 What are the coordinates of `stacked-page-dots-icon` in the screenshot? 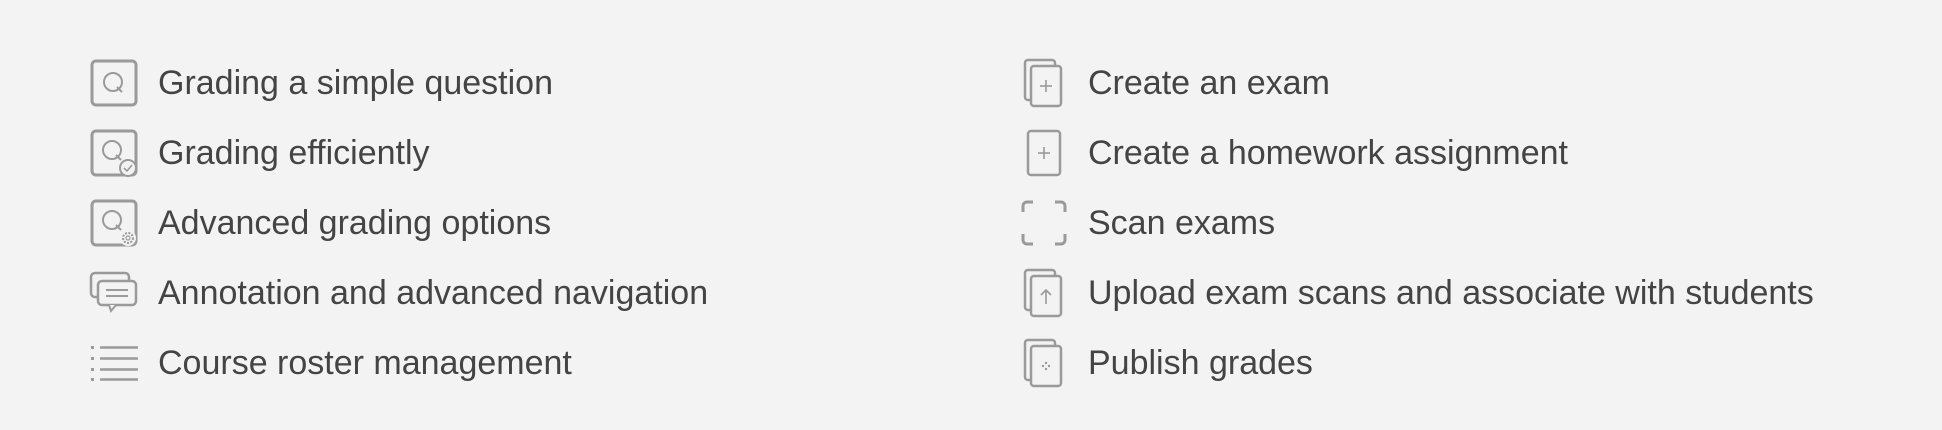 It's located at (1044, 363).